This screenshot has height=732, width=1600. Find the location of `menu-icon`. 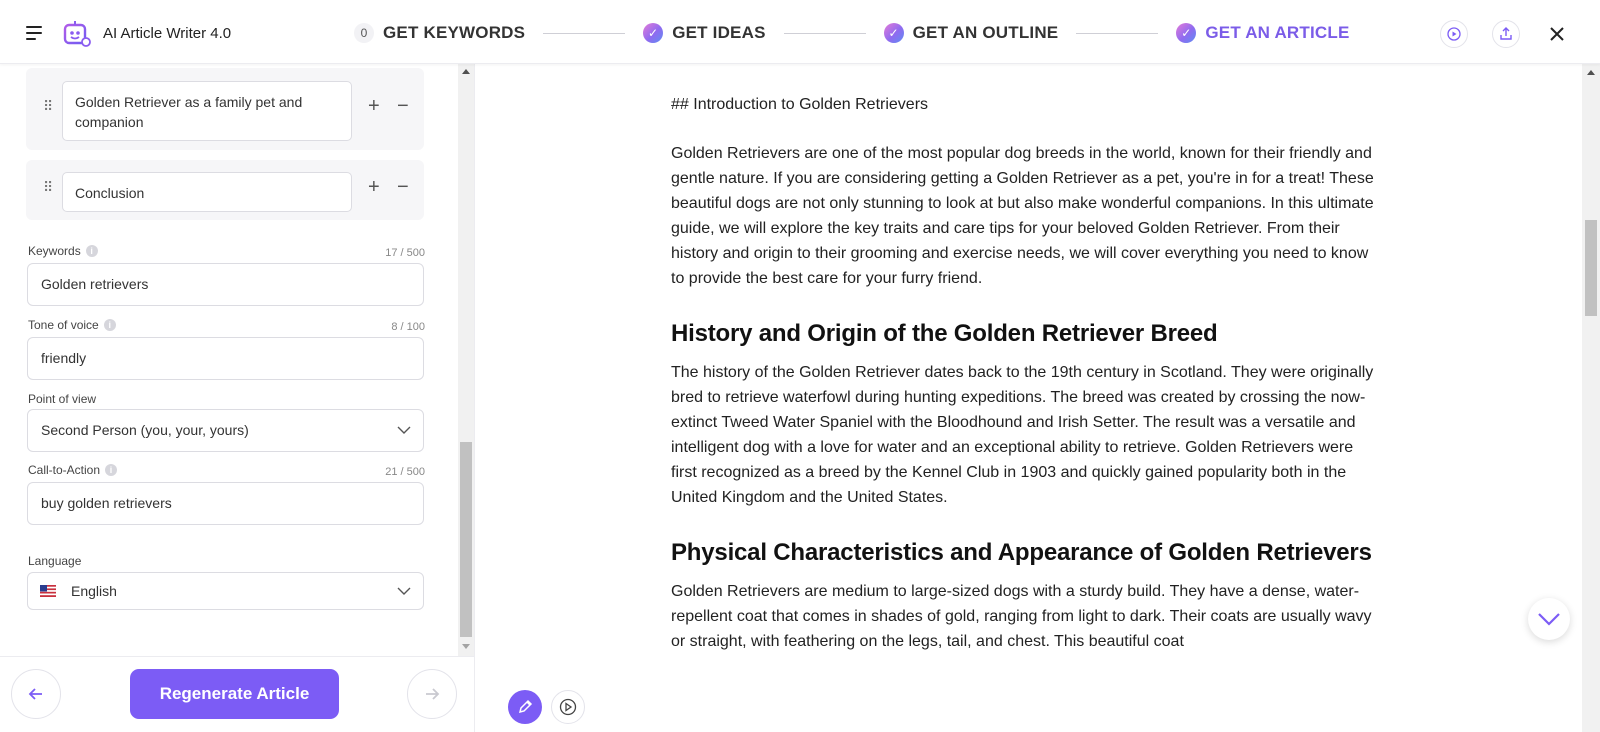

menu-icon is located at coordinates (35, 33).